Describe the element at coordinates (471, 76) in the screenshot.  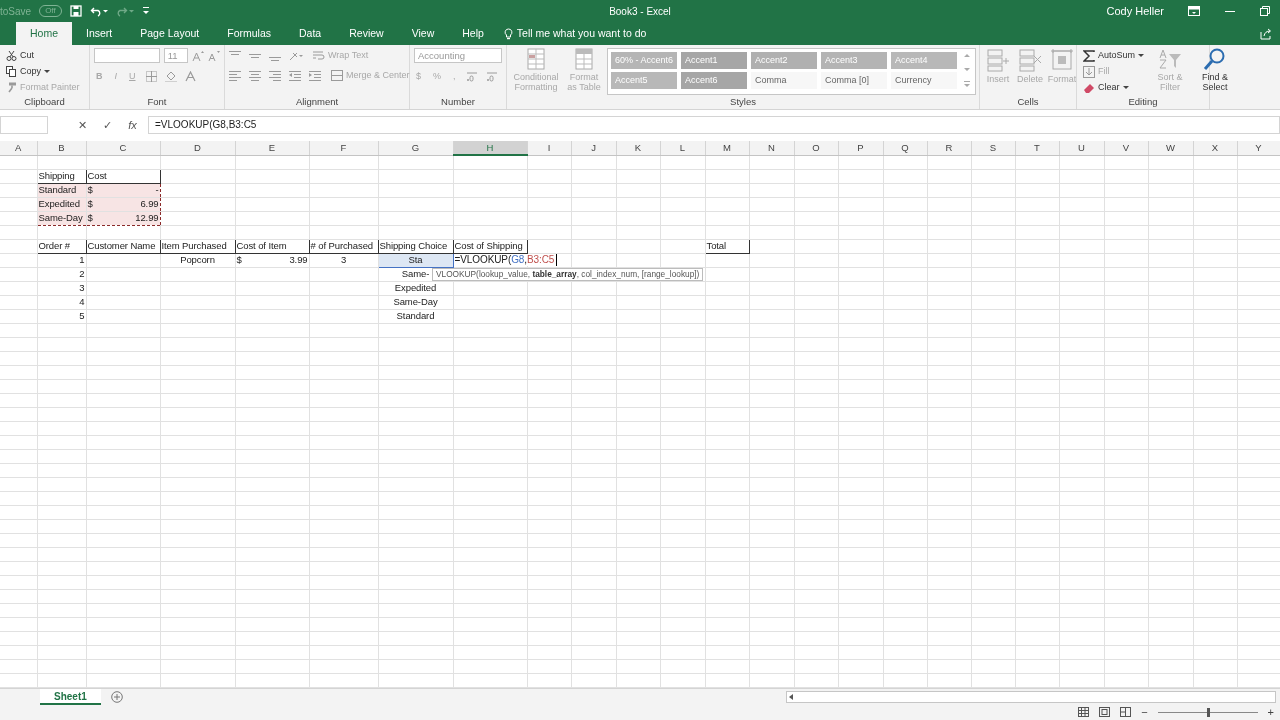
I see `increase-decimal-icon` at that location.